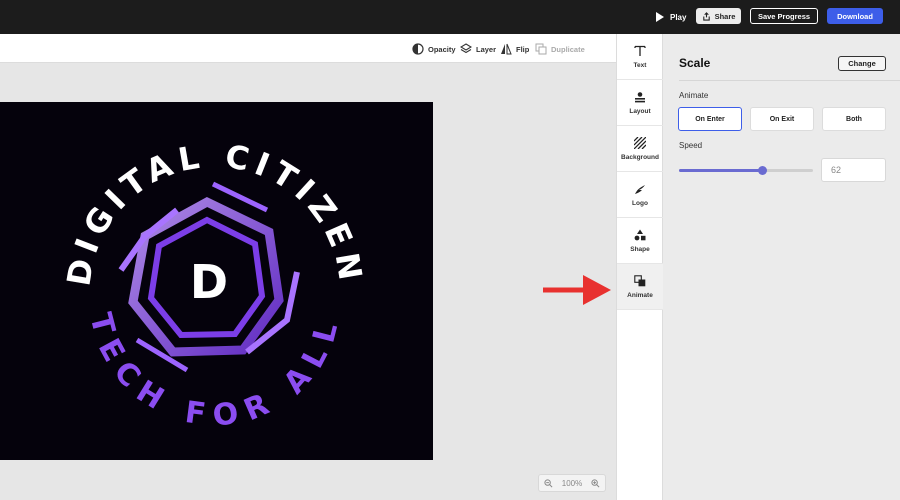  What do you see at coordinates (442, 49) in the screenshot?
I see `opacity-label: Opacity` at bounding box center [442, 49].